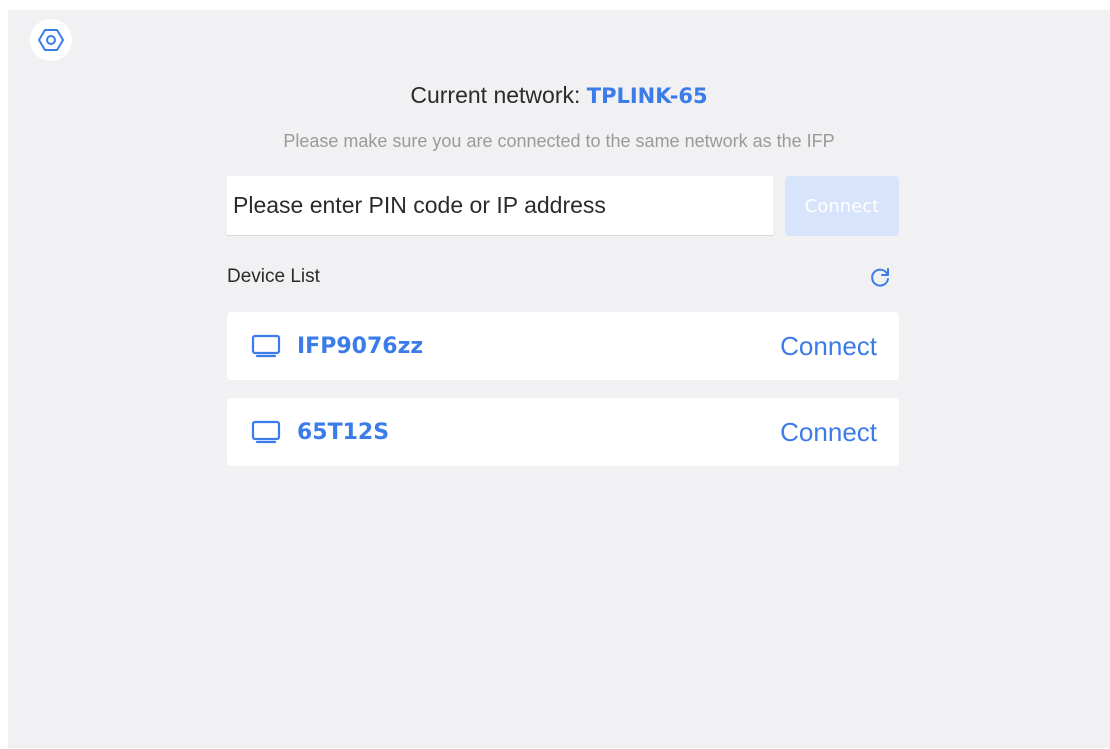 The height and width of the screenshot is (749, 1110). Describe the element at coordinates (500, 206) in the screenshot. I see `pin-ip-input` at that location.